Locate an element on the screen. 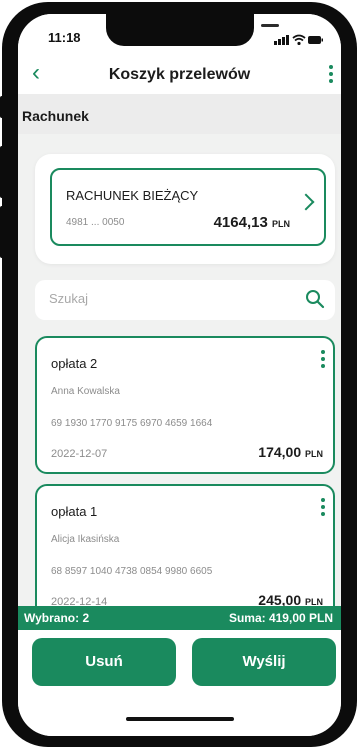 The image size is (359, 749). status-icons is located at coordinates (298, 39).